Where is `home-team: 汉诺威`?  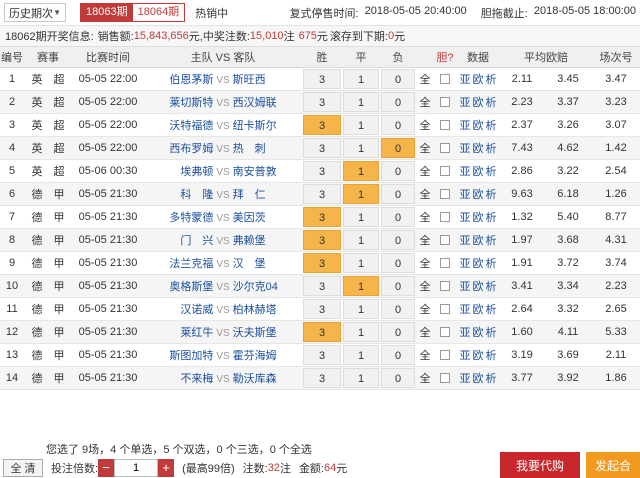
home-team: 汉诺威 is located at coordinates (179, 309).